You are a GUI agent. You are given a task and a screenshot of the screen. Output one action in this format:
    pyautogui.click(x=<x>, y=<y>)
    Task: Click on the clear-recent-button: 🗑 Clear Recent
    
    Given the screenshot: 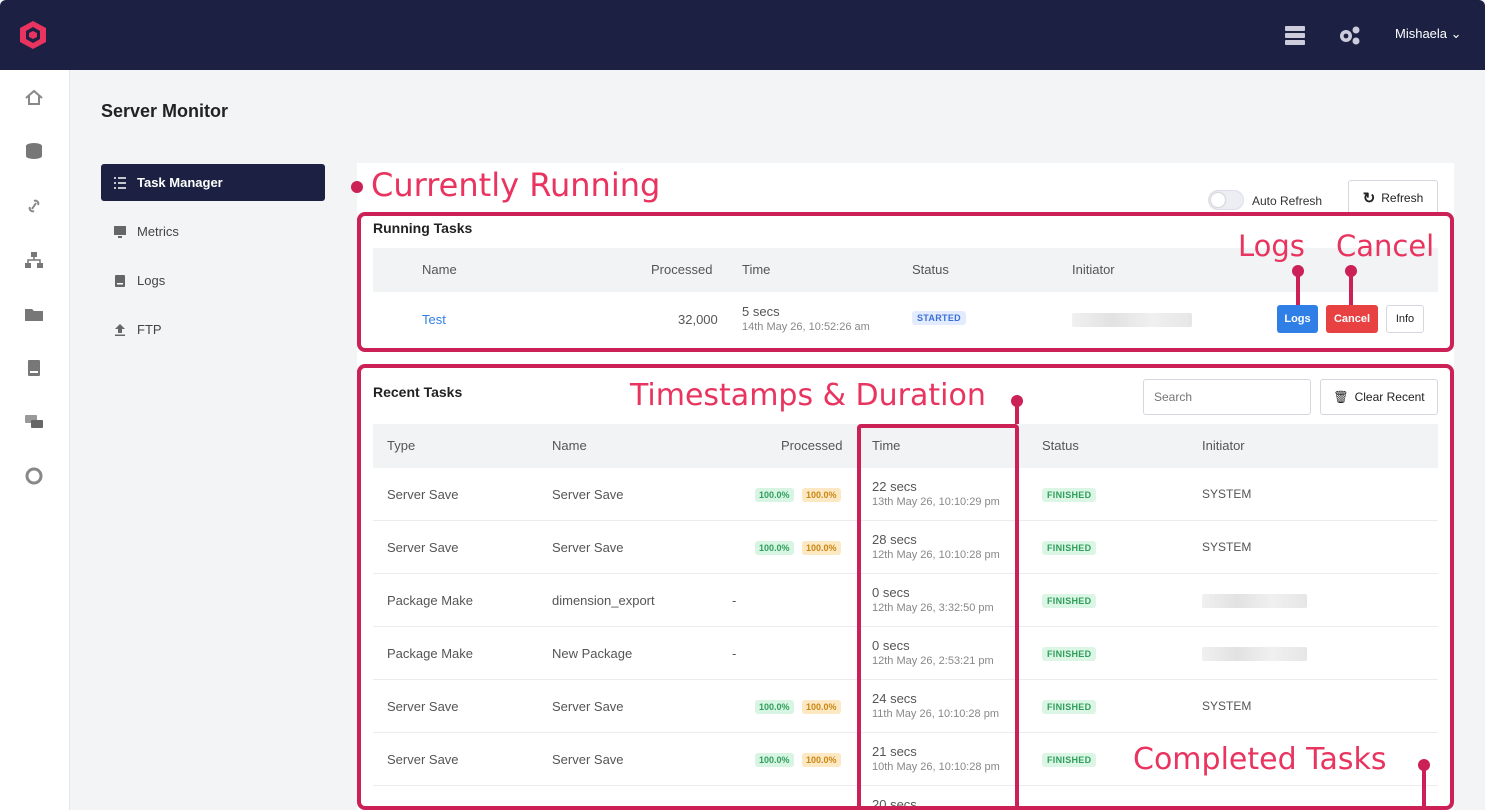 What is the action you would take?
    pyautogui.click(x=1379, y=397)
    